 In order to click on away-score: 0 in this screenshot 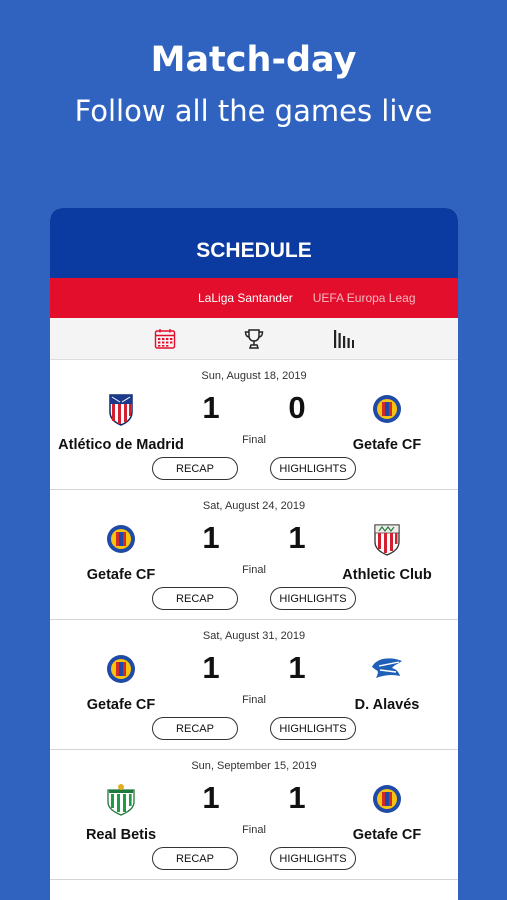, I will do `click(297, 407)`.